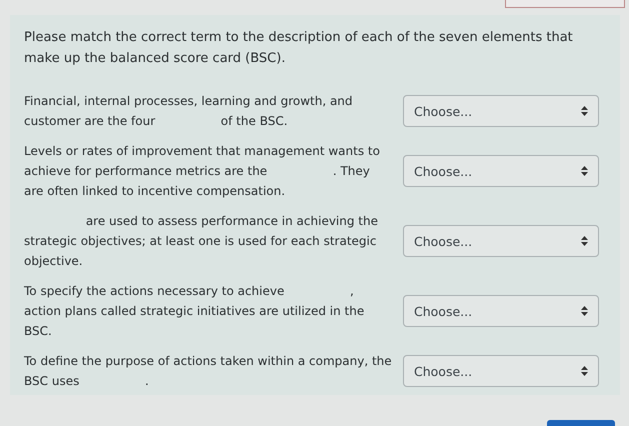 The height and width of the screenshot is (426, 629). I want to click on description-text: are used to assess performance in achieving the strategic objectives; at least one is used for each strategic objective., so click(201, 241).